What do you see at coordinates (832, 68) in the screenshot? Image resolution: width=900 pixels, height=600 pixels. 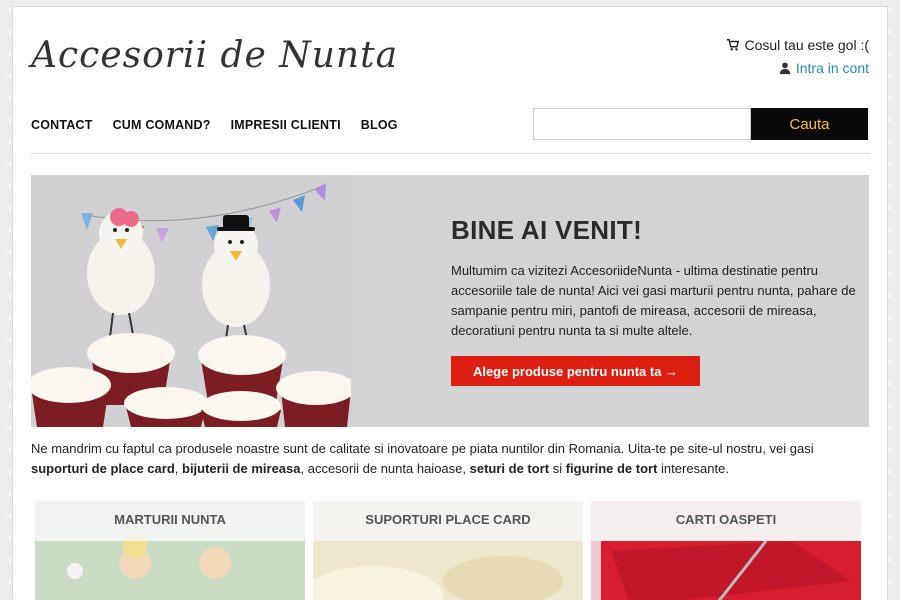 I see `login-link-text: Intra in cont` at bounding box center [832, 68].